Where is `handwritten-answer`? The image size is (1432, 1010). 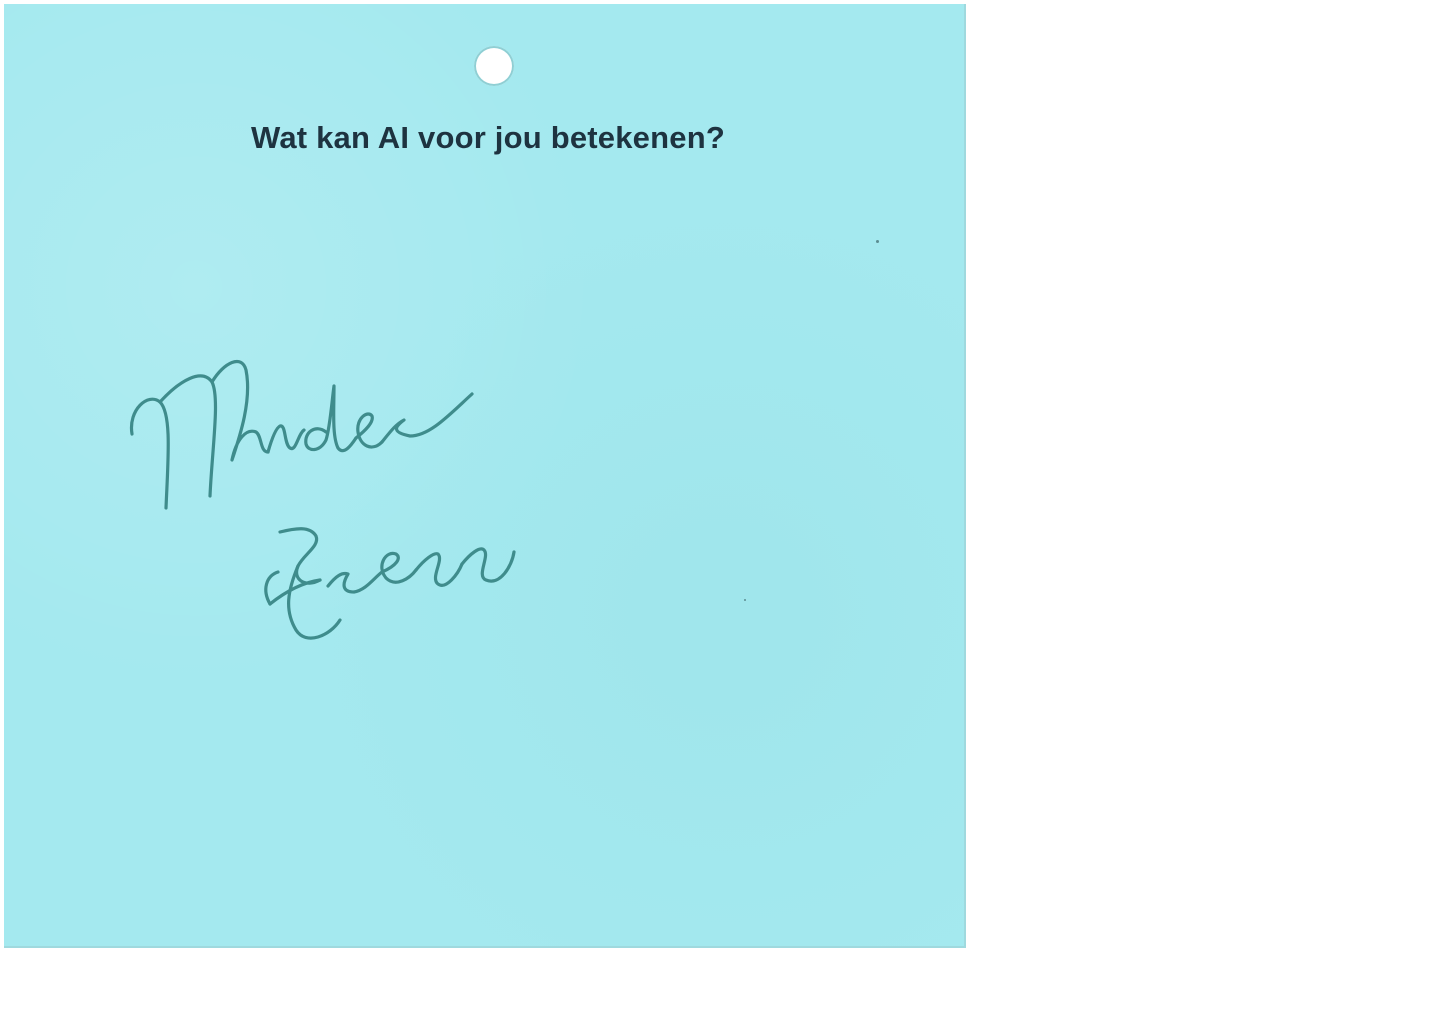
handwritten-answer is located at coordinates (330, 500).